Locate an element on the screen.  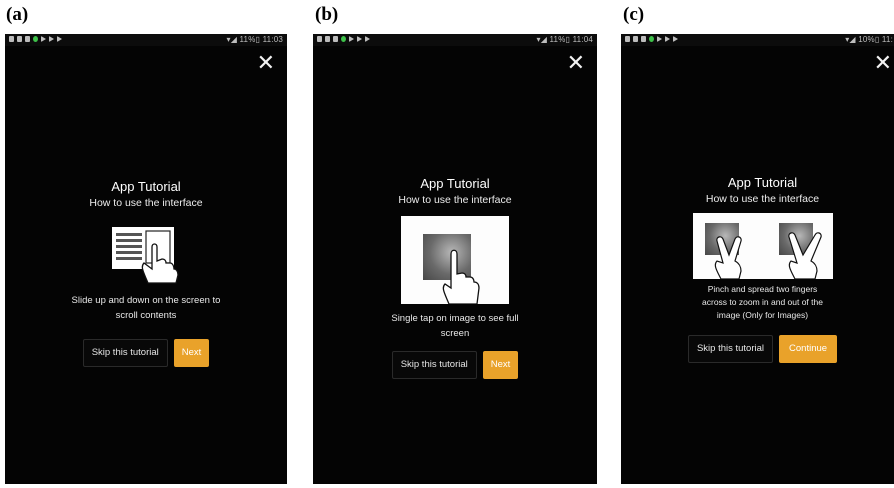
tap-gesture-icon is located at coordinates (455, 260).